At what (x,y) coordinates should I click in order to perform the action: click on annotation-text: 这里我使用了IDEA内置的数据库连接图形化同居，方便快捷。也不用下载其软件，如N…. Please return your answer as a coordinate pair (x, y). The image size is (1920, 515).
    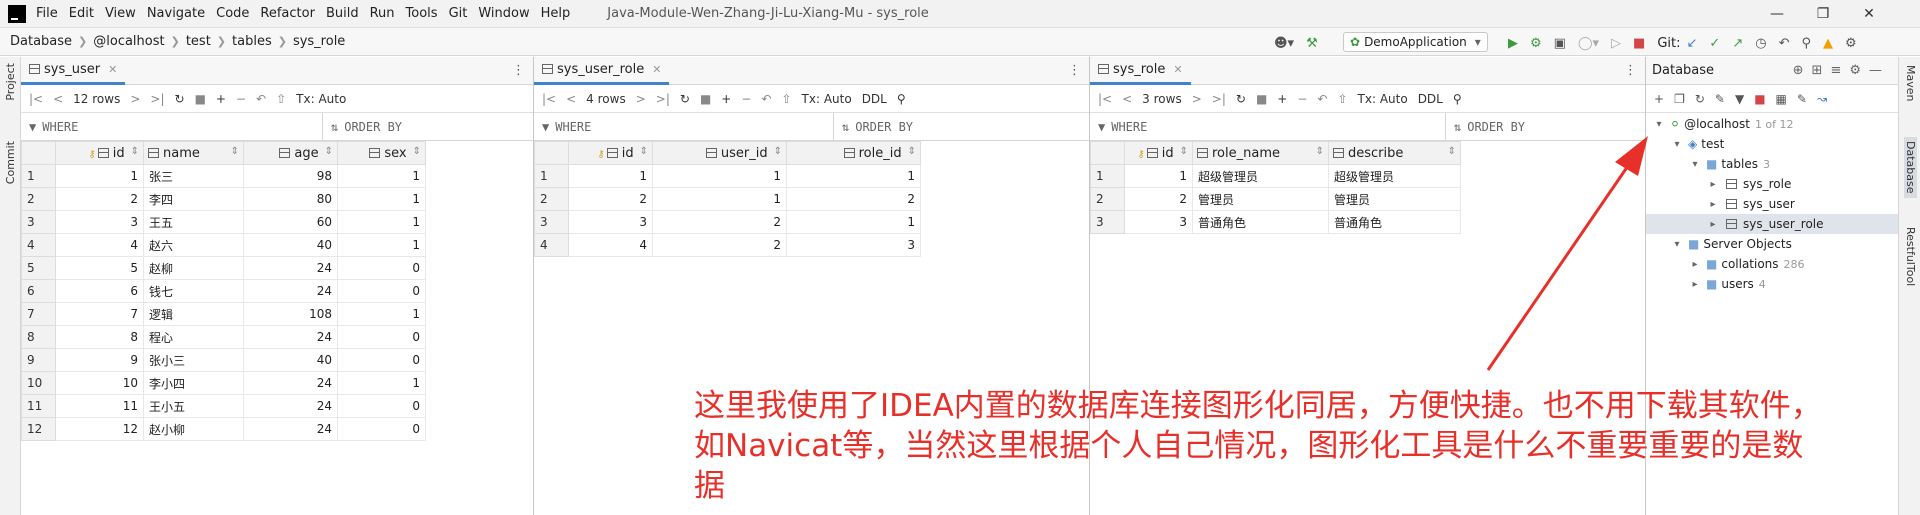
    Looking at the image, I should click on (1258, 446).